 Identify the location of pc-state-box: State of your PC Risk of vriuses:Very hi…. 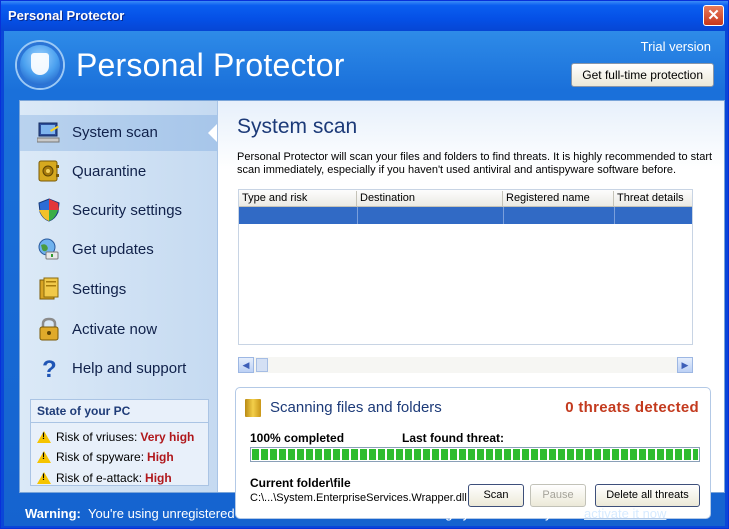
(119, 442).